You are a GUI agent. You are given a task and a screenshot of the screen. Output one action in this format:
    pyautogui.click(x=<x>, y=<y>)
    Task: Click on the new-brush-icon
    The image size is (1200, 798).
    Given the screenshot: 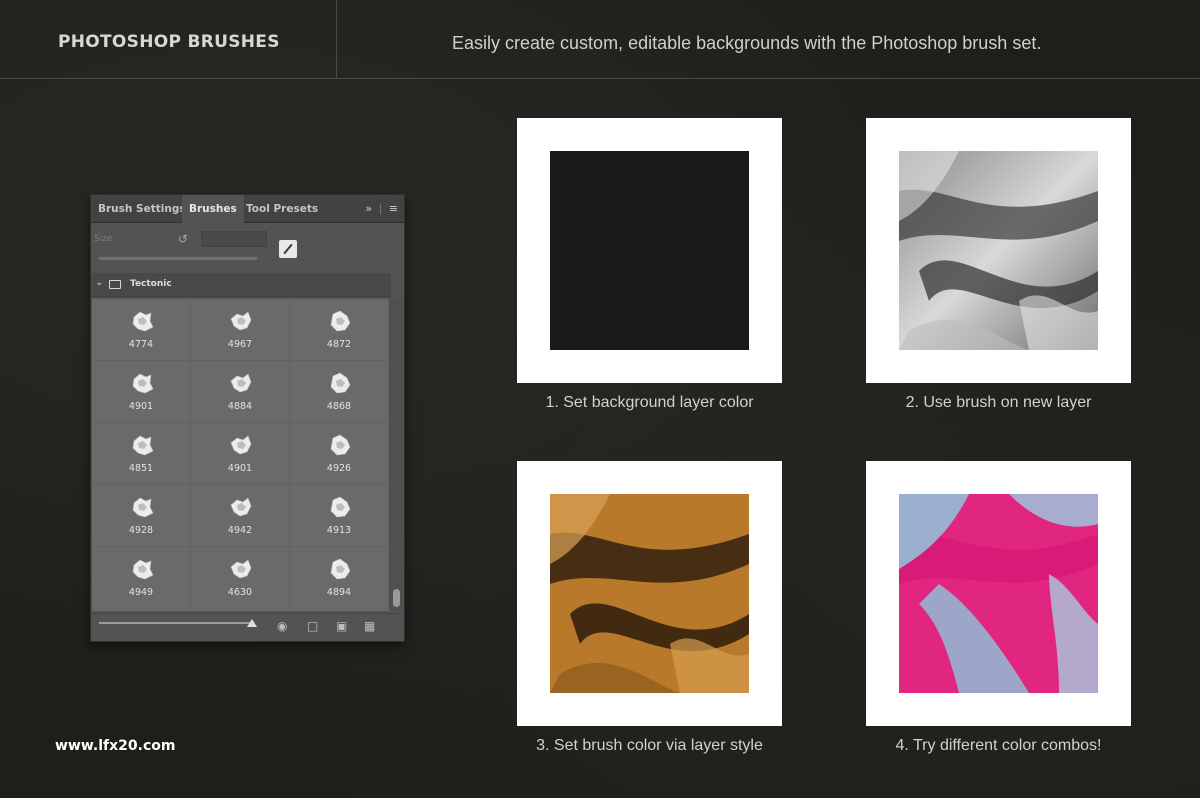 What is the action you would take?
    pyautogui.click(x=288, y=249)
    